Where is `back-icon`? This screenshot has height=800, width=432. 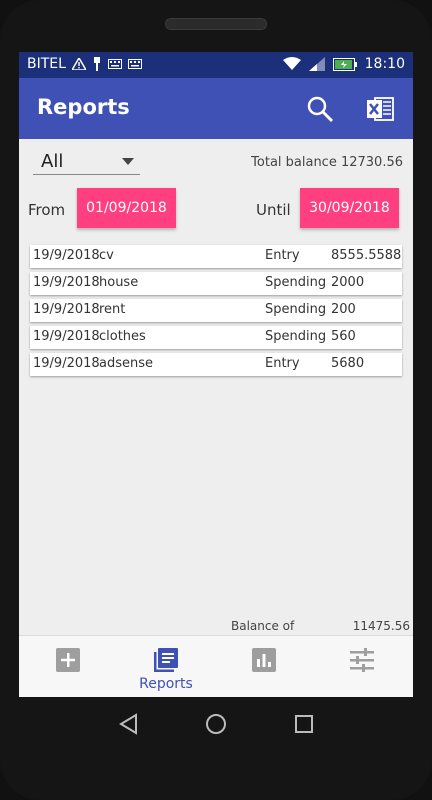
back-icon is located at coordinates (128, 724).